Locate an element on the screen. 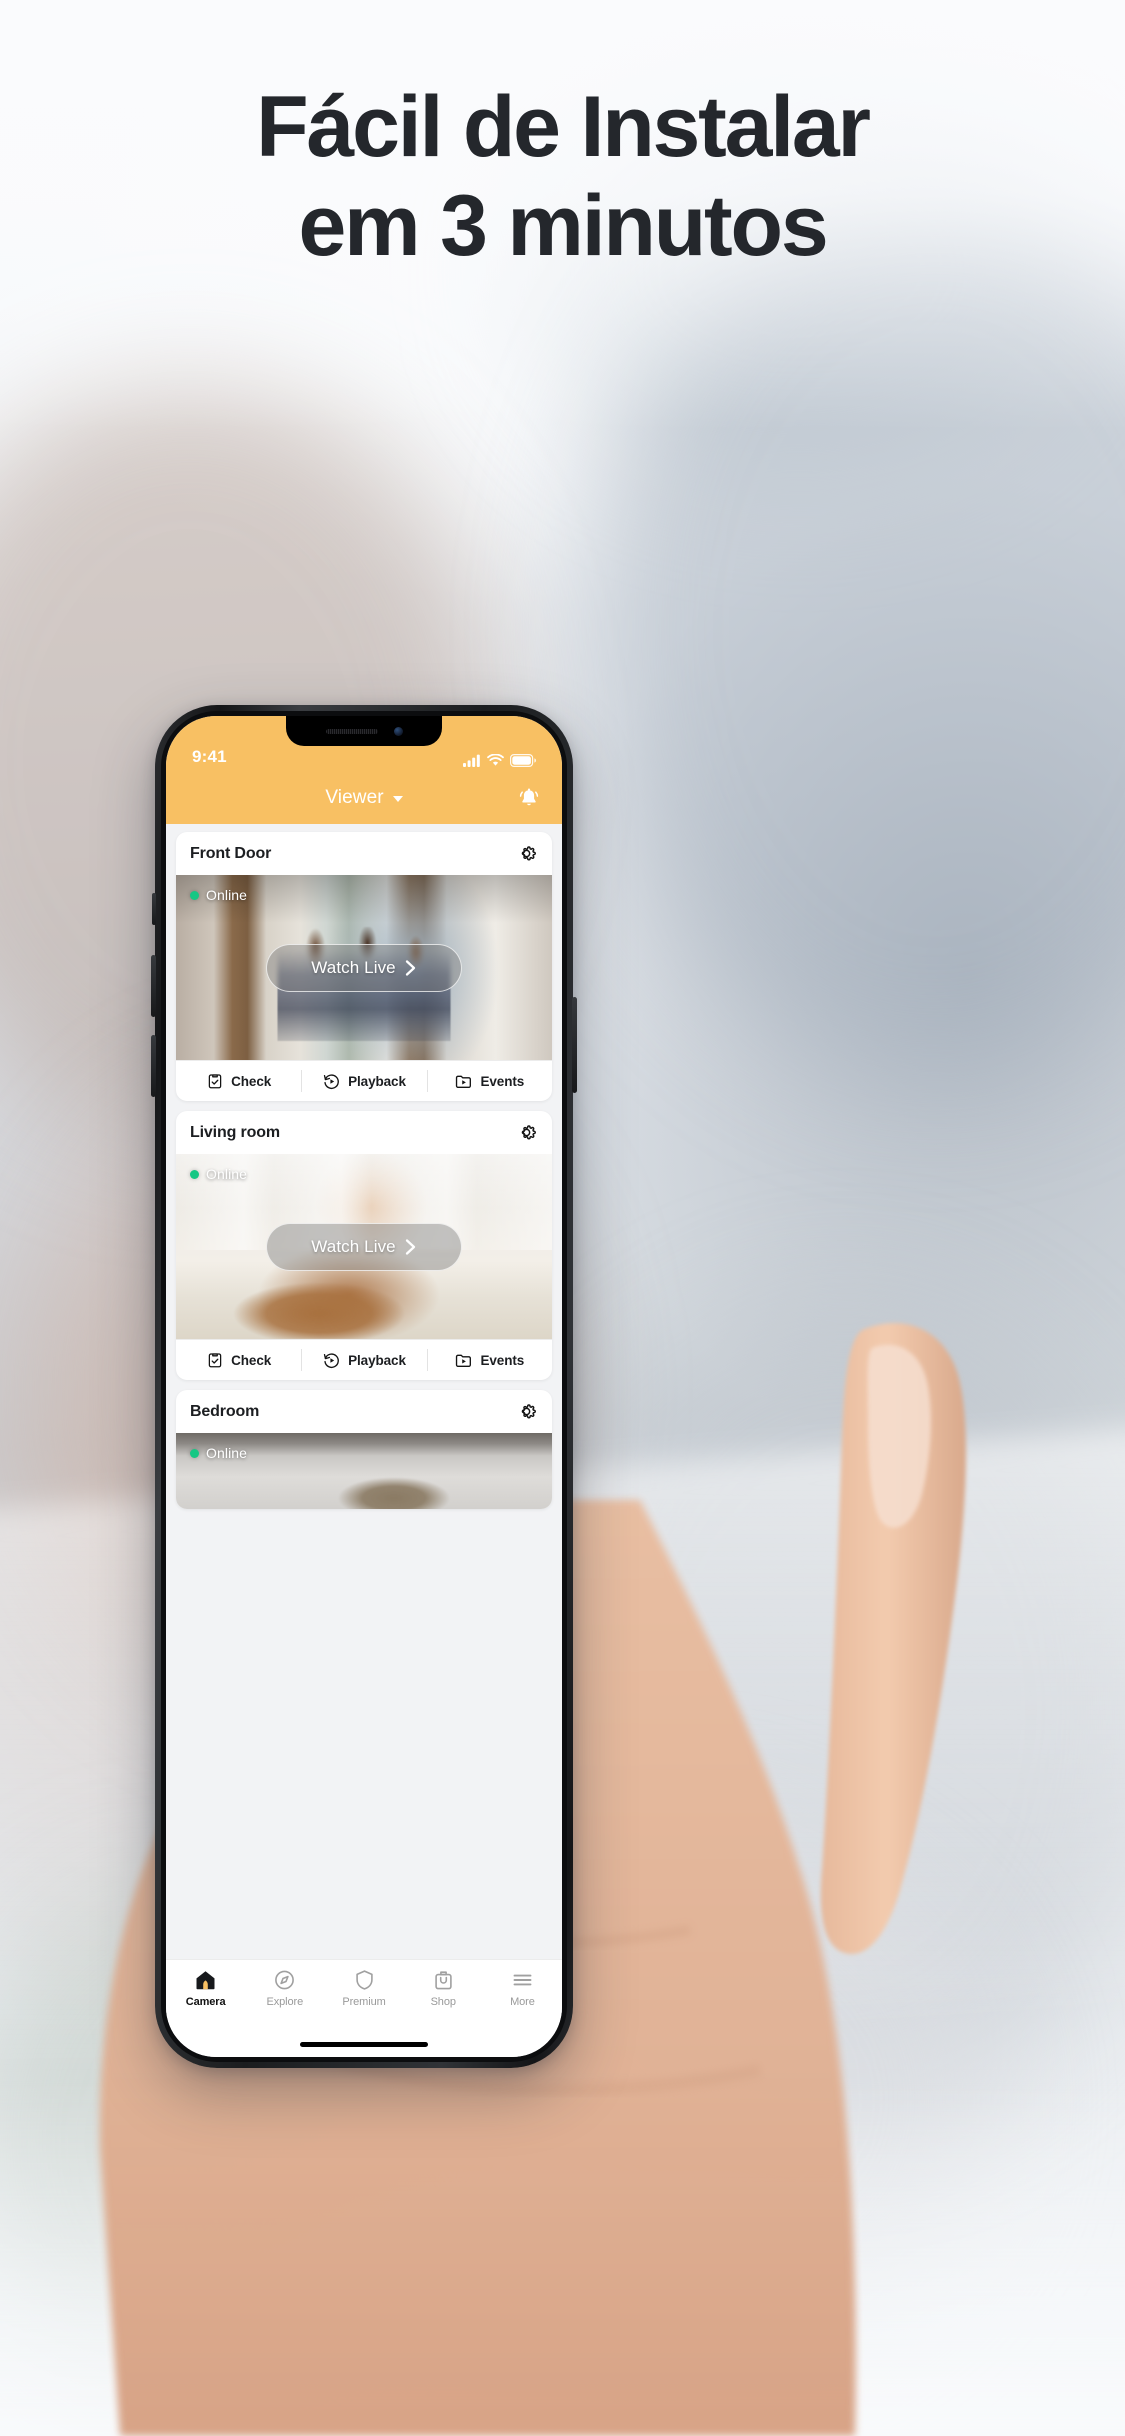  tab-more: More is located at coordinates (522, 1988).